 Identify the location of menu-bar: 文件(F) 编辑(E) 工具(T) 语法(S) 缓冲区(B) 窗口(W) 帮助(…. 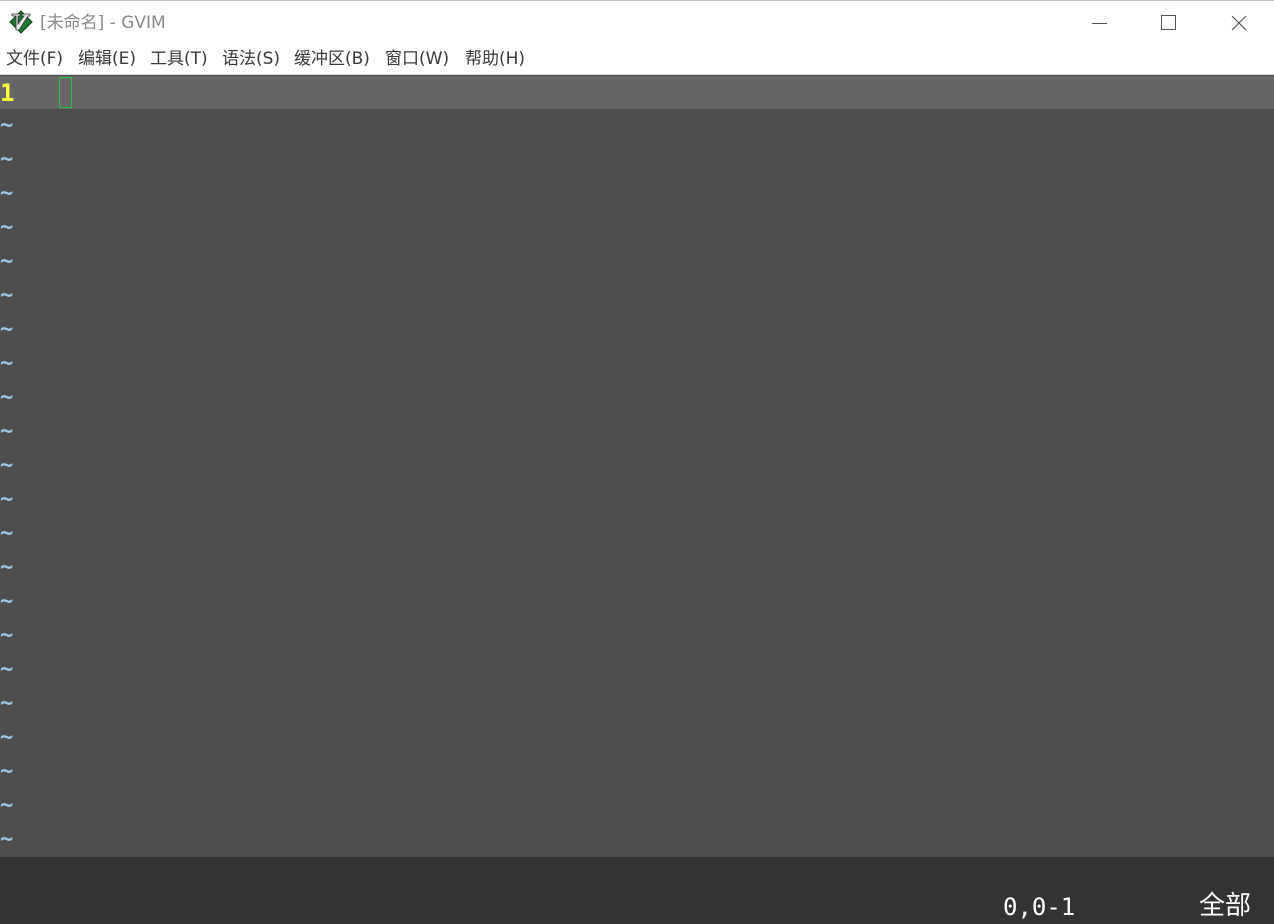
(637, 59).